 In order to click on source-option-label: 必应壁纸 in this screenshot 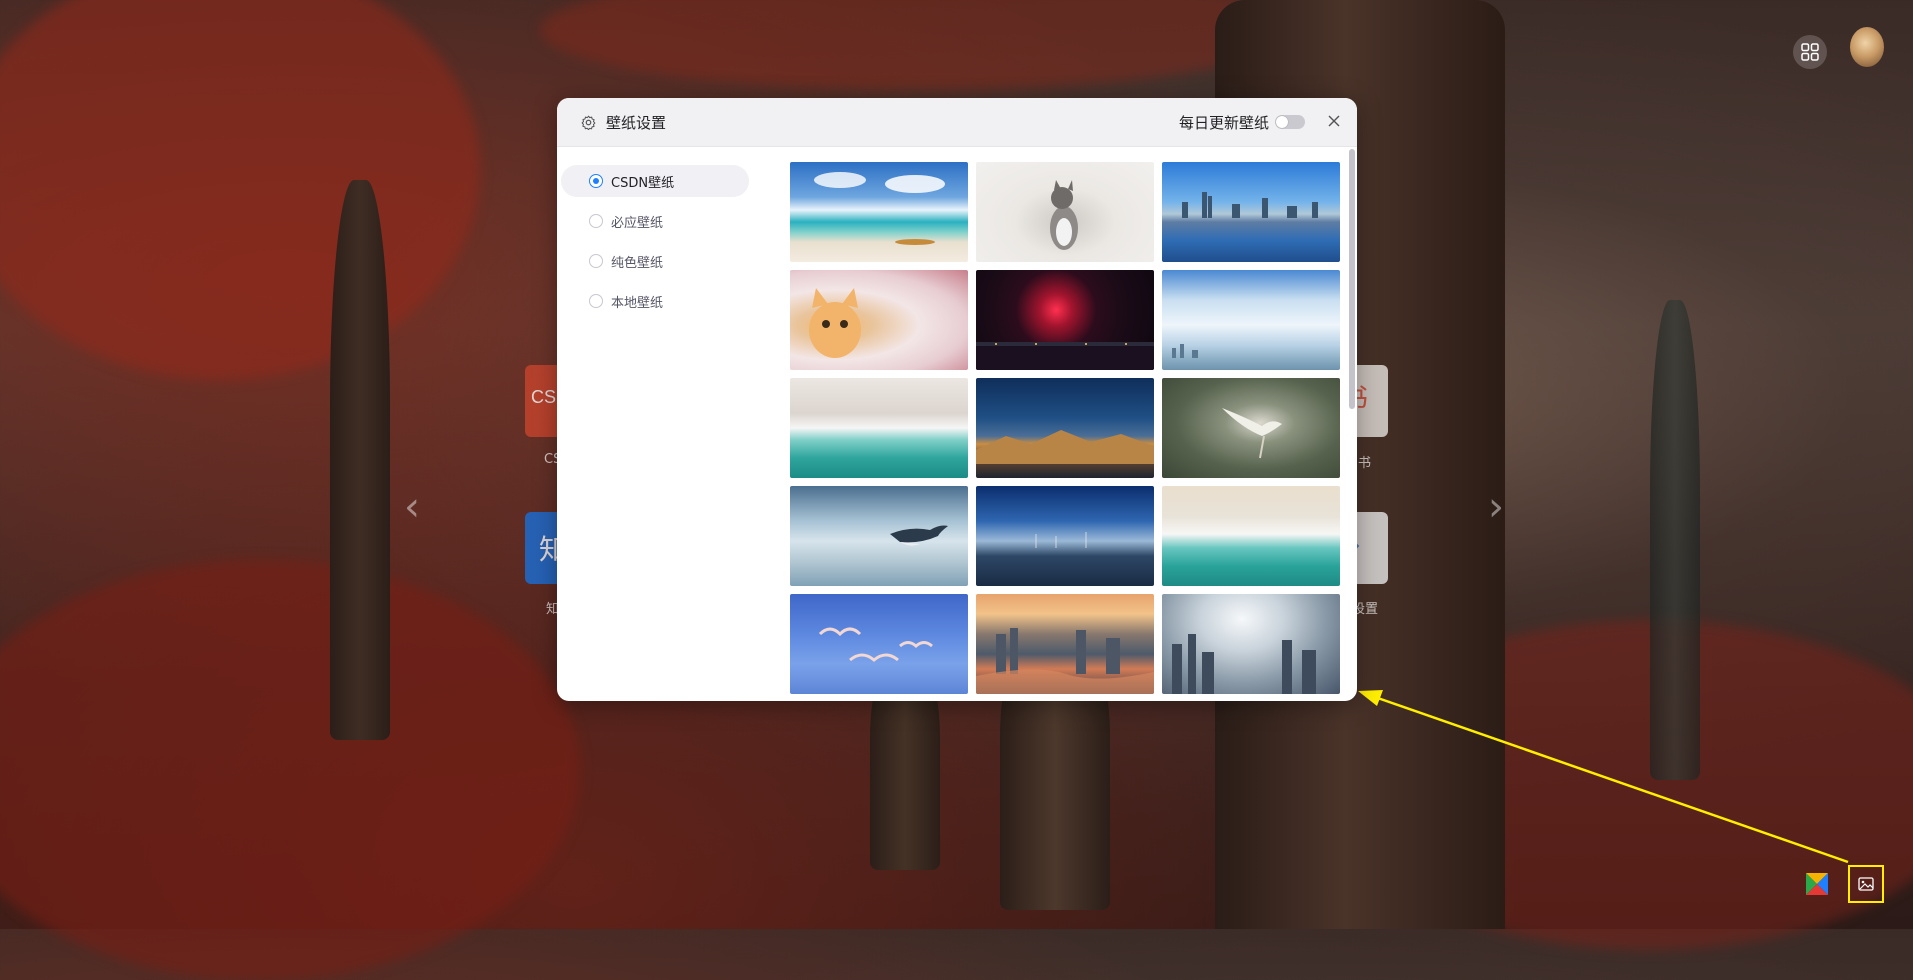, I will do `click(637, 223)`.